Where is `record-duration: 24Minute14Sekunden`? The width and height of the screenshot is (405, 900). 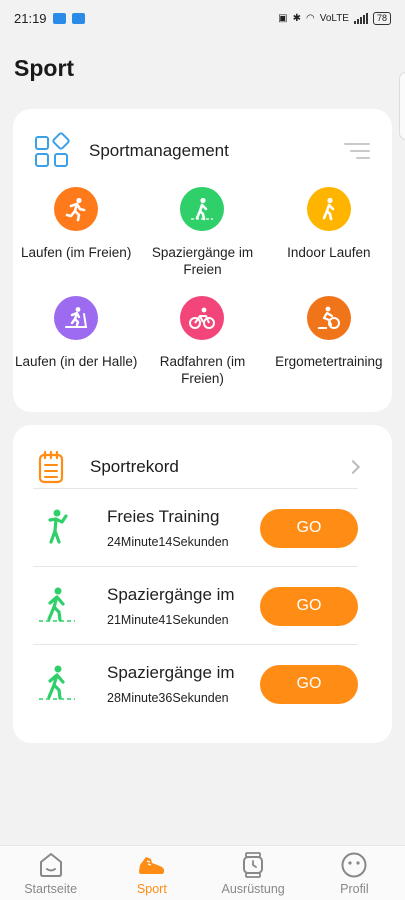 record-duration: 24Minute14Sekunden is located at coordinates (168, 542).